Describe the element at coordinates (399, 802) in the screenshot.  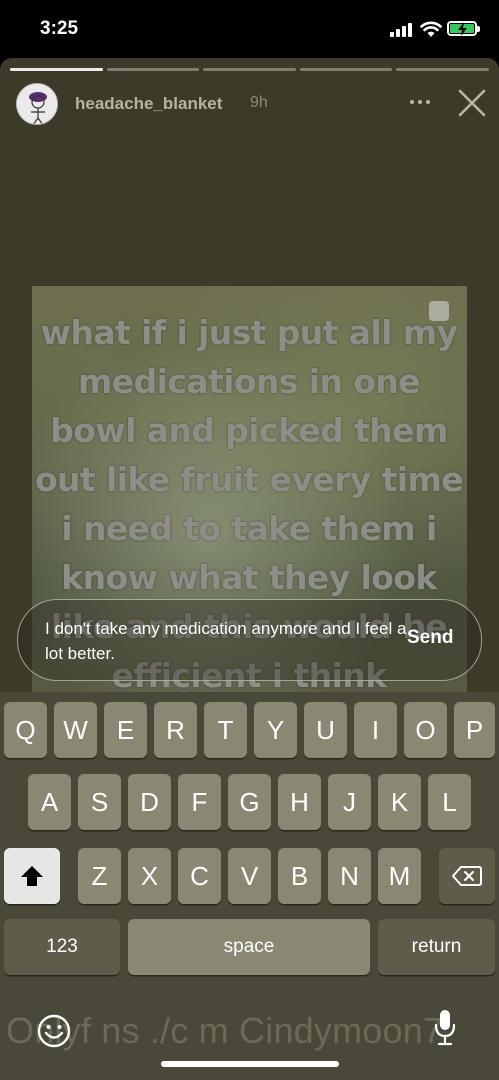
I see `key-k: K` at that location.